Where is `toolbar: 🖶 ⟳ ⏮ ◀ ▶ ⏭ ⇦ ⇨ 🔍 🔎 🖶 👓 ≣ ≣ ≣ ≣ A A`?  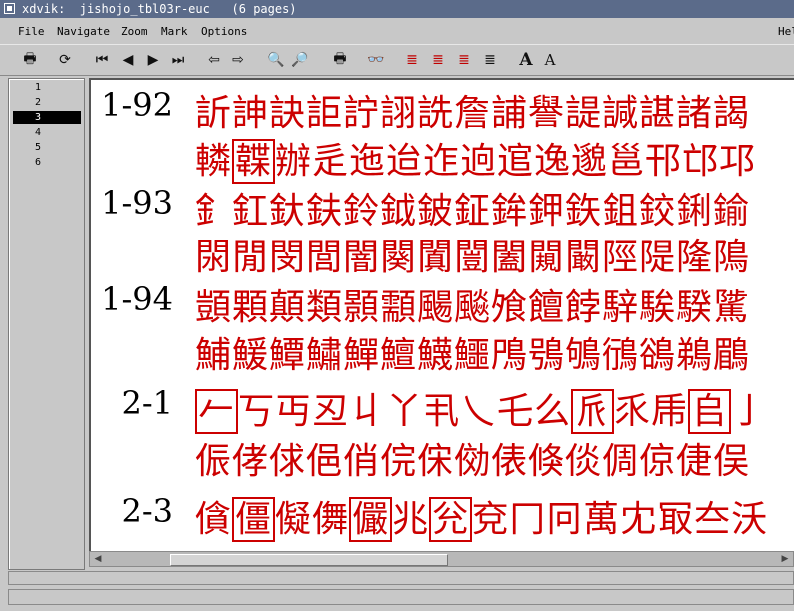 toolbar: 🖶 ⟳ ⏮ ◀ ▶ ⏭ ⇦ ⇨ 🔍 🔎 🖶 👓 ≣ ≣ ≣ ≣ A A is located at coordinates (397, 60).